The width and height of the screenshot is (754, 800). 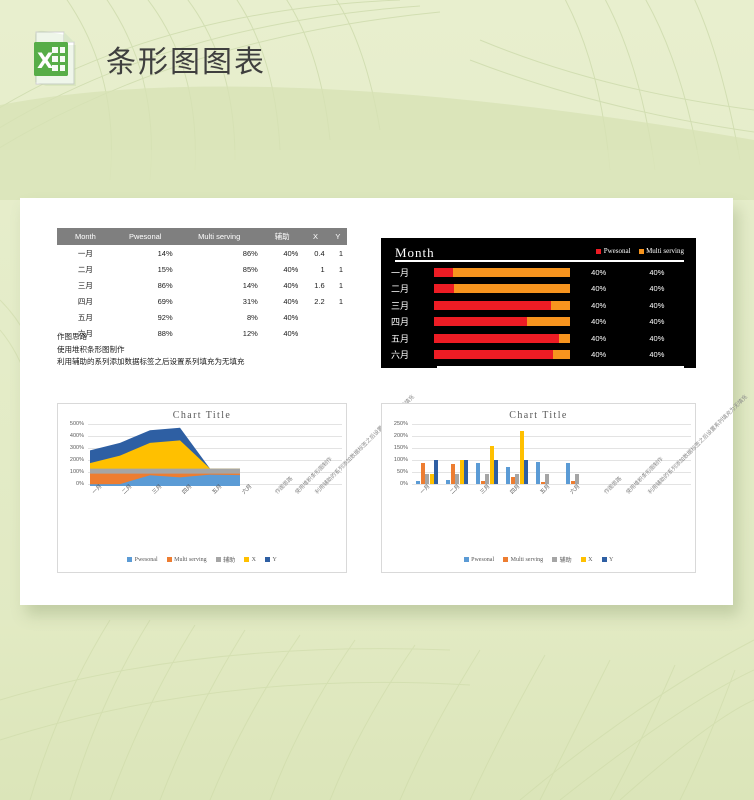 I want to click on column-header-aux: 辅助, so click(x=282, y=236).